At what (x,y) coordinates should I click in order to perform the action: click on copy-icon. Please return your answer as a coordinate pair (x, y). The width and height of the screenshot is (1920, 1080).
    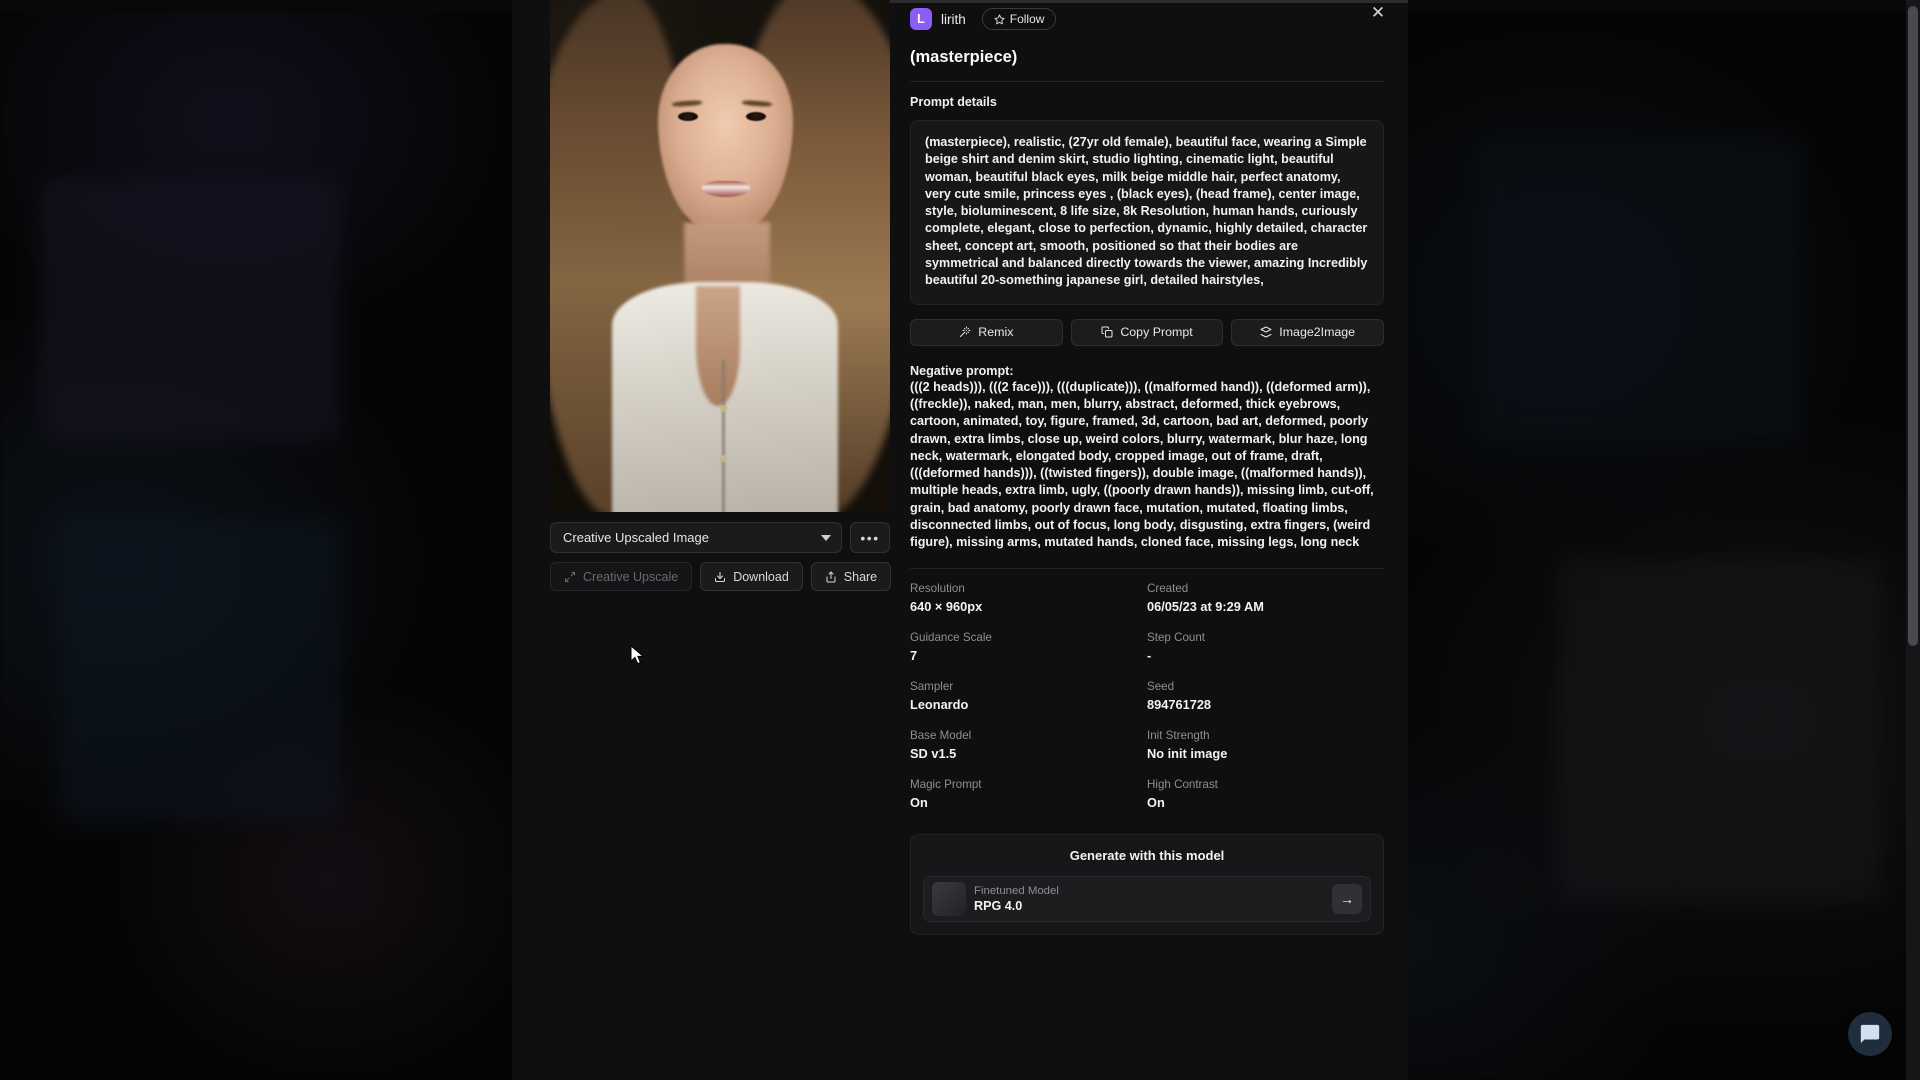
    Looking at the image, I should click on (1107, 332).